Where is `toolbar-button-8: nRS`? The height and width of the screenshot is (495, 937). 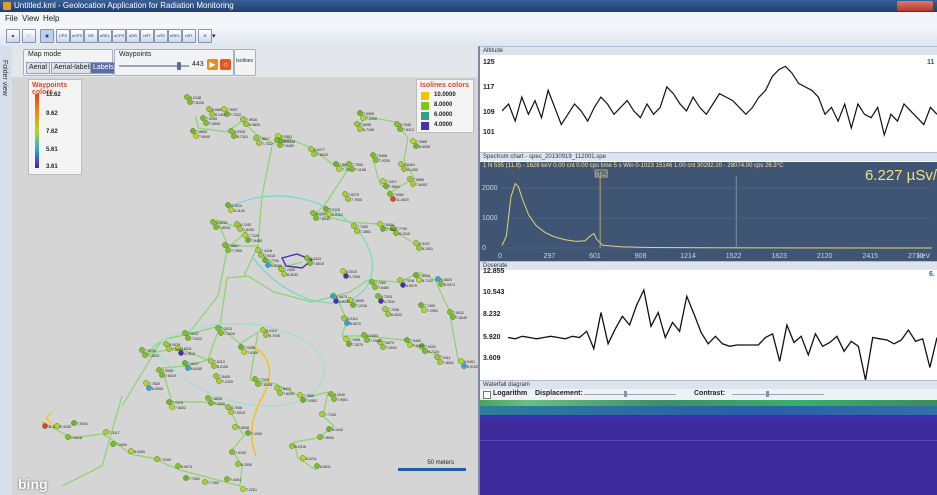
toolbar-button-8: nRS is located at coordinates (161, 36).